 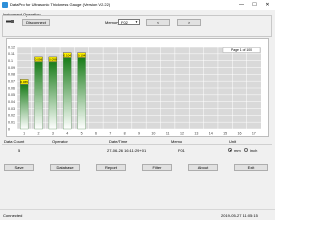 I want to click on unit-inch-radio, so click(x=246, y=150).